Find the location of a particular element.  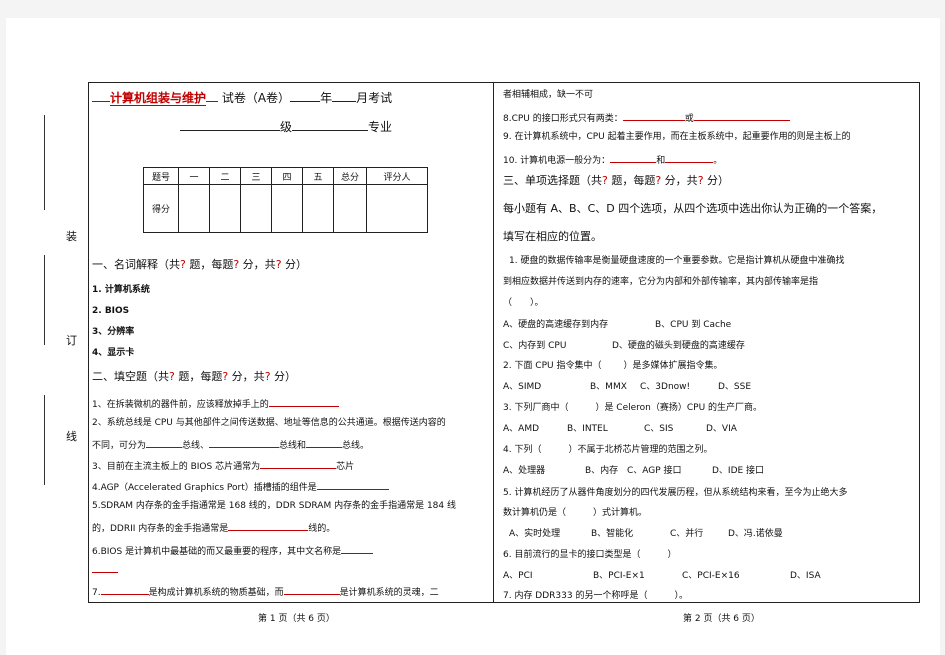

month-exam-label: 月考试 is located at coordinates (374, 98).